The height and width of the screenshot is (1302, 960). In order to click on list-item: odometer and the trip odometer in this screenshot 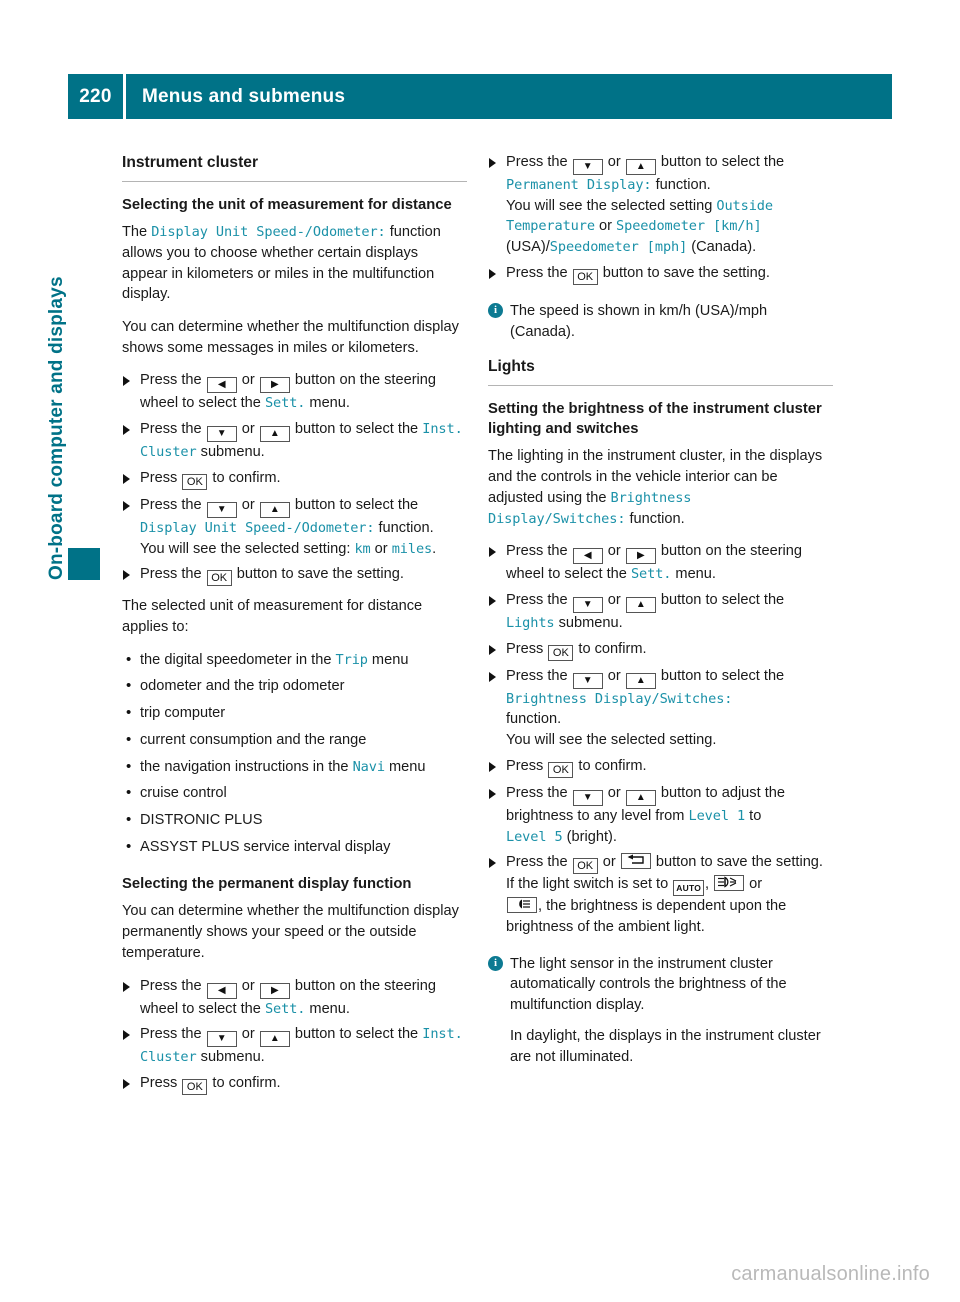, I will do `click(294, 686)`.